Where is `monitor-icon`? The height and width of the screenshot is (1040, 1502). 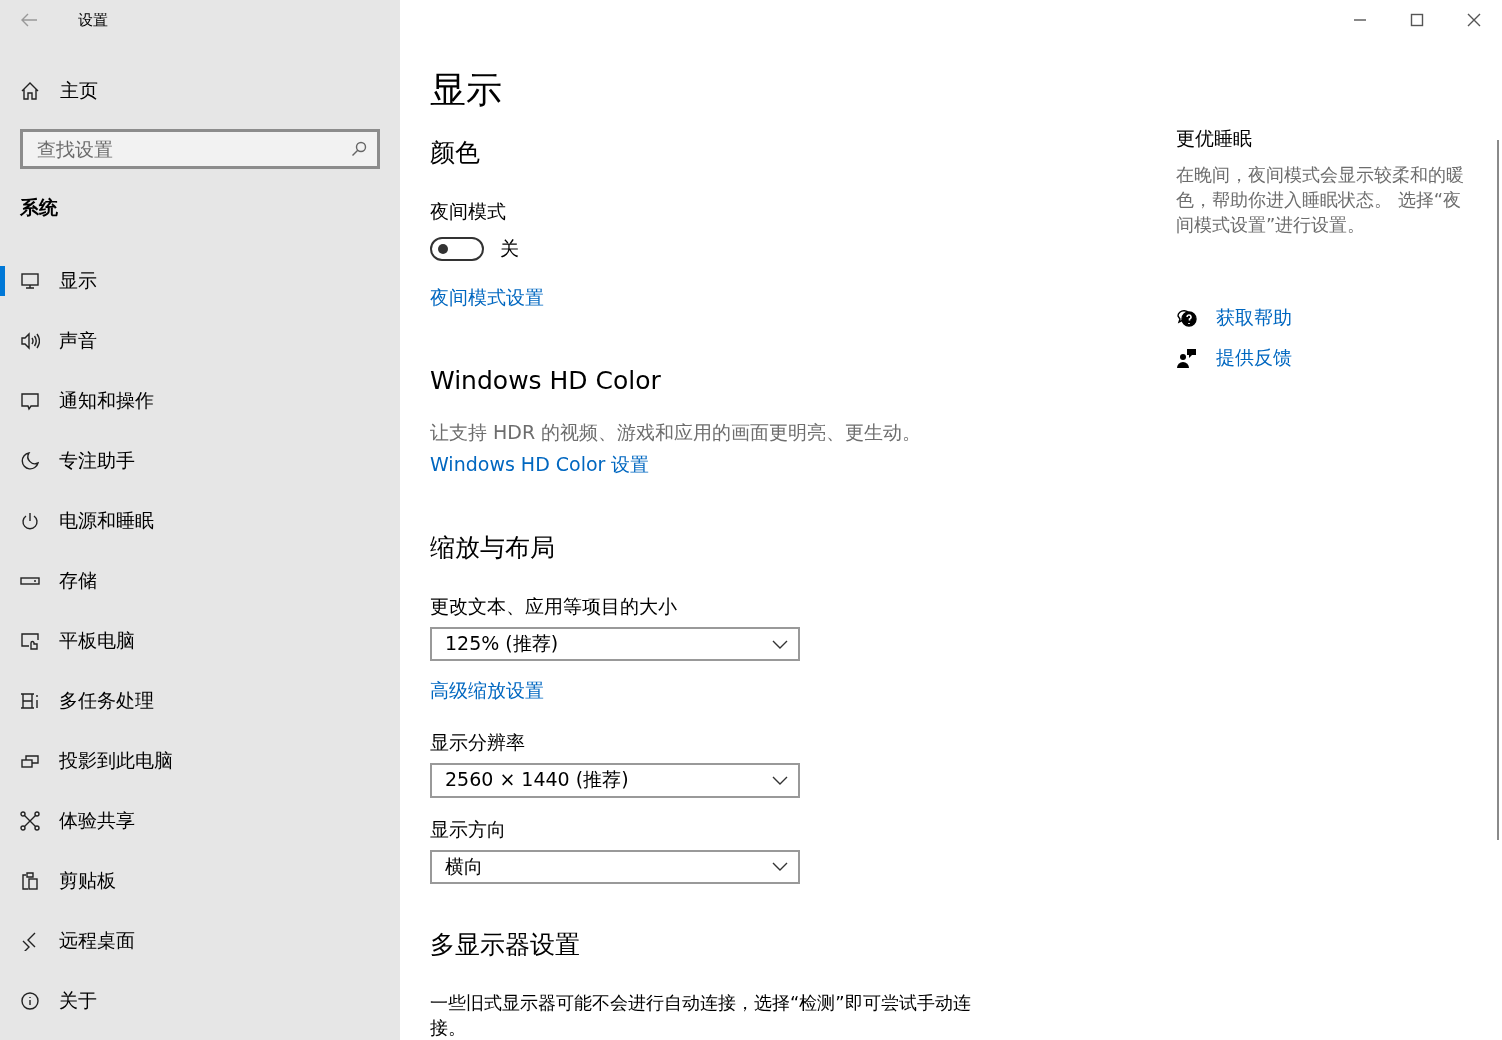 monitor-icon is located at coordinates (30, 281).